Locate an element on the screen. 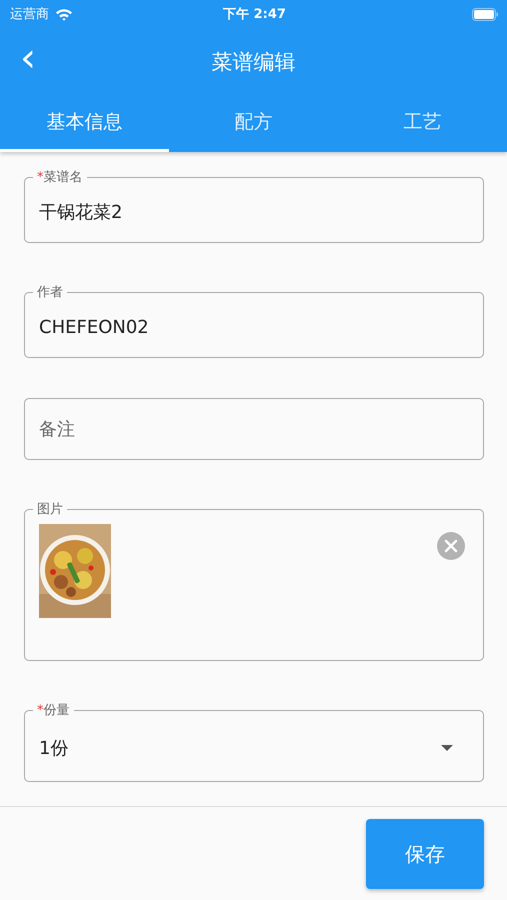 The width and height of the screenshot is (507, 900). input-field: *菜谱名 干锅花菜2 is located at coordinates (254, 205).